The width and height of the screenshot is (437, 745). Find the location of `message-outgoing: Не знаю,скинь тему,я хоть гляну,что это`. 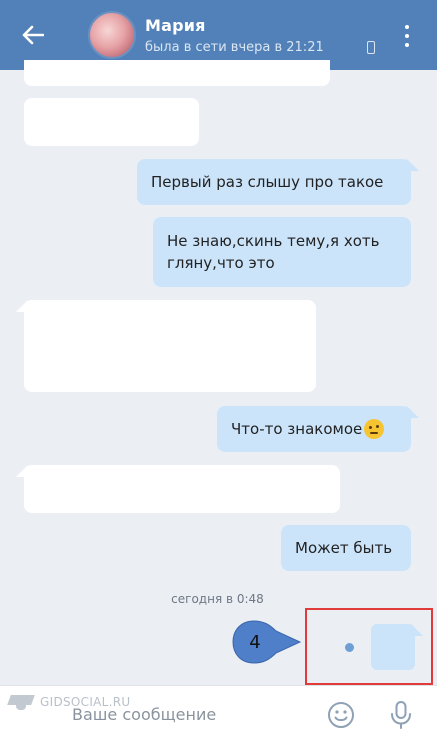

message-outgoing: Не знаю,скинь тему,я хоть гляну,что это is located at coordinates (282, 252).